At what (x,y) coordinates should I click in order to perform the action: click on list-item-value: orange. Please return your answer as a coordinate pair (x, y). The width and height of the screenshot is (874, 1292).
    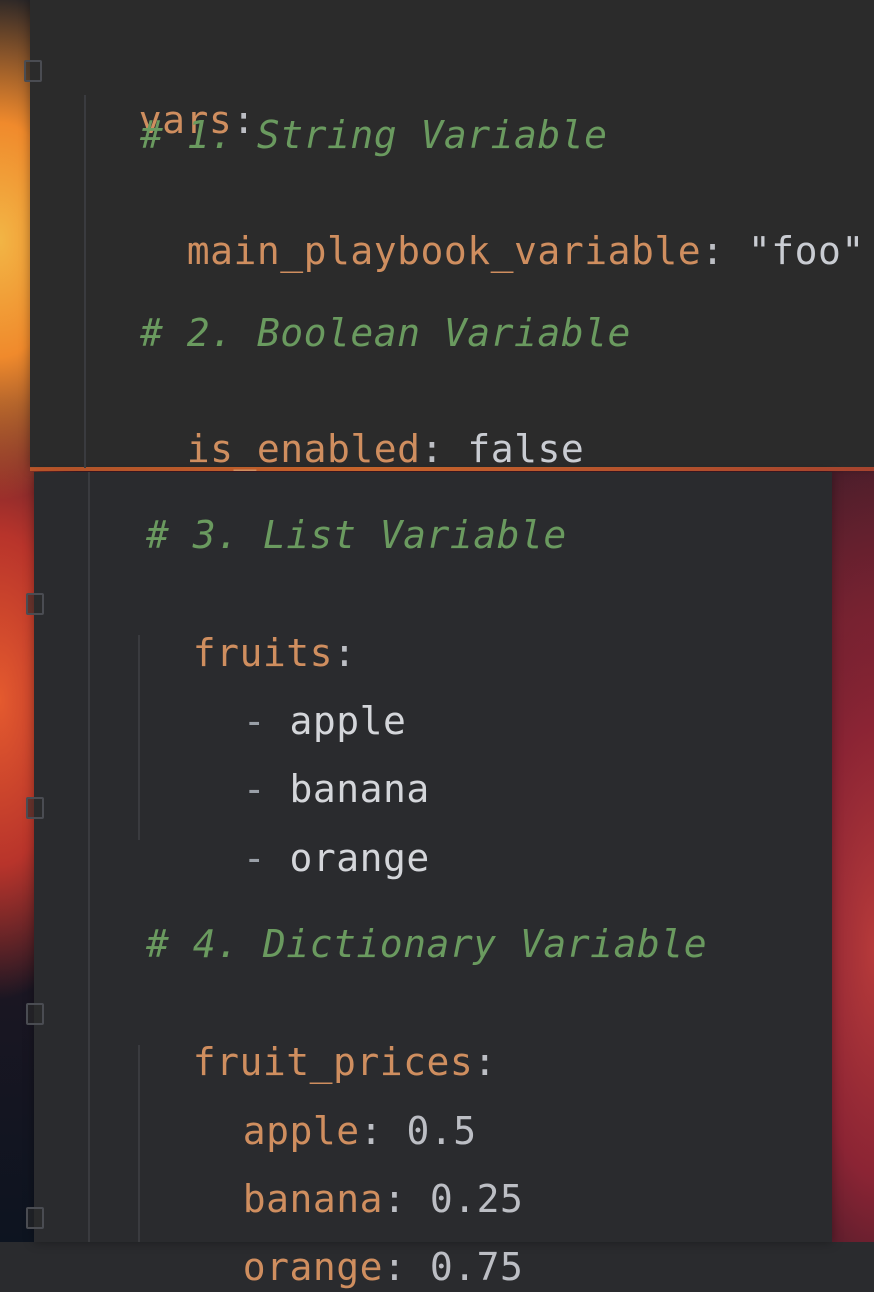
    Looking at the image, I should click on (359, 858).